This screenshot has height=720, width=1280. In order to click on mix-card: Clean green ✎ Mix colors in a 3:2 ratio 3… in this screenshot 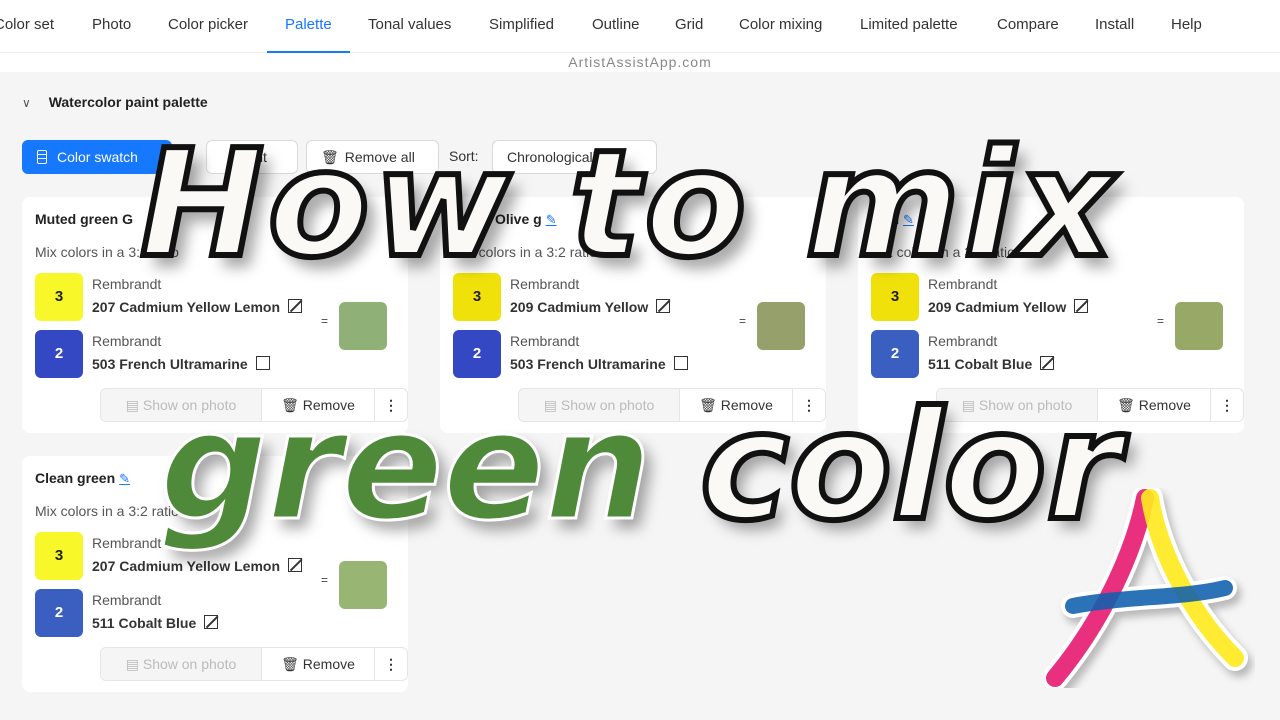, I will do `click(215, 574)`.